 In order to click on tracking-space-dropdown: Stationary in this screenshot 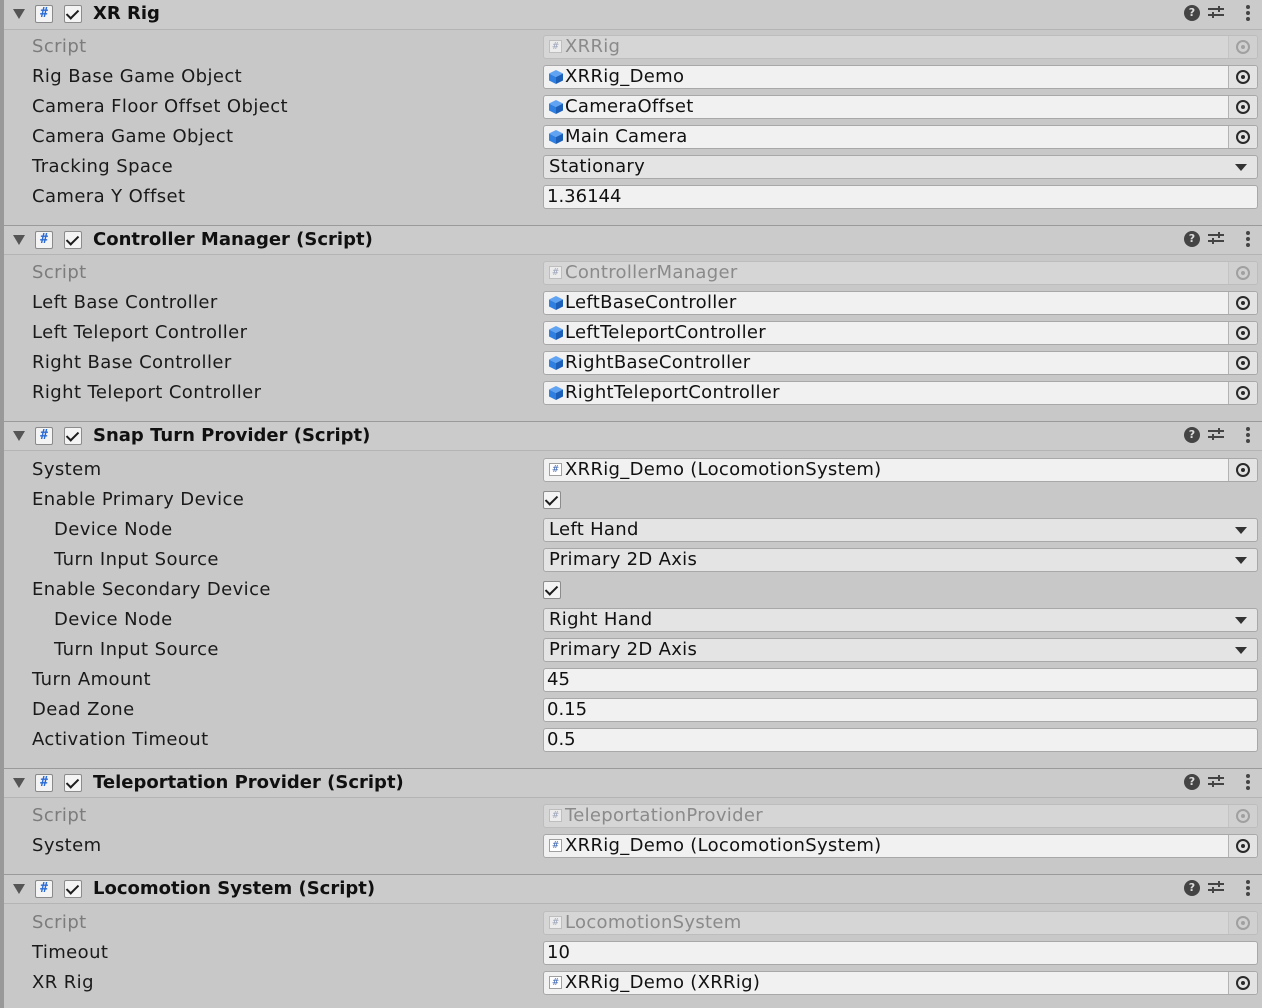, I will do `click(900, 167)`.